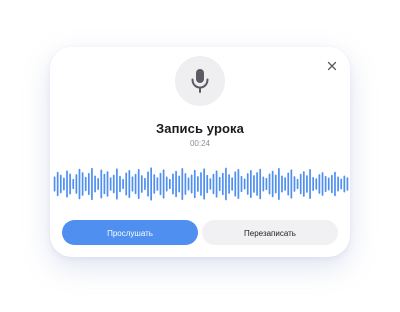  I want to click on close-icon, so click(332, 66).